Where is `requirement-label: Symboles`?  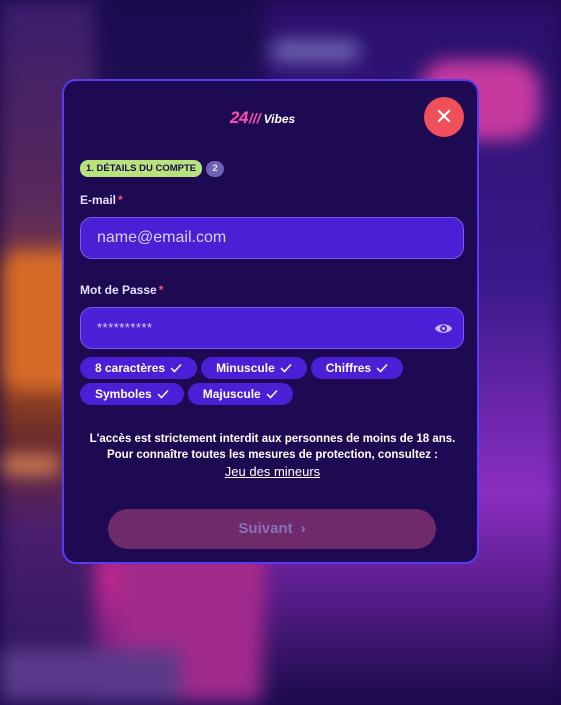 requirement-label: Symboles is located at coordinates (123, 394).